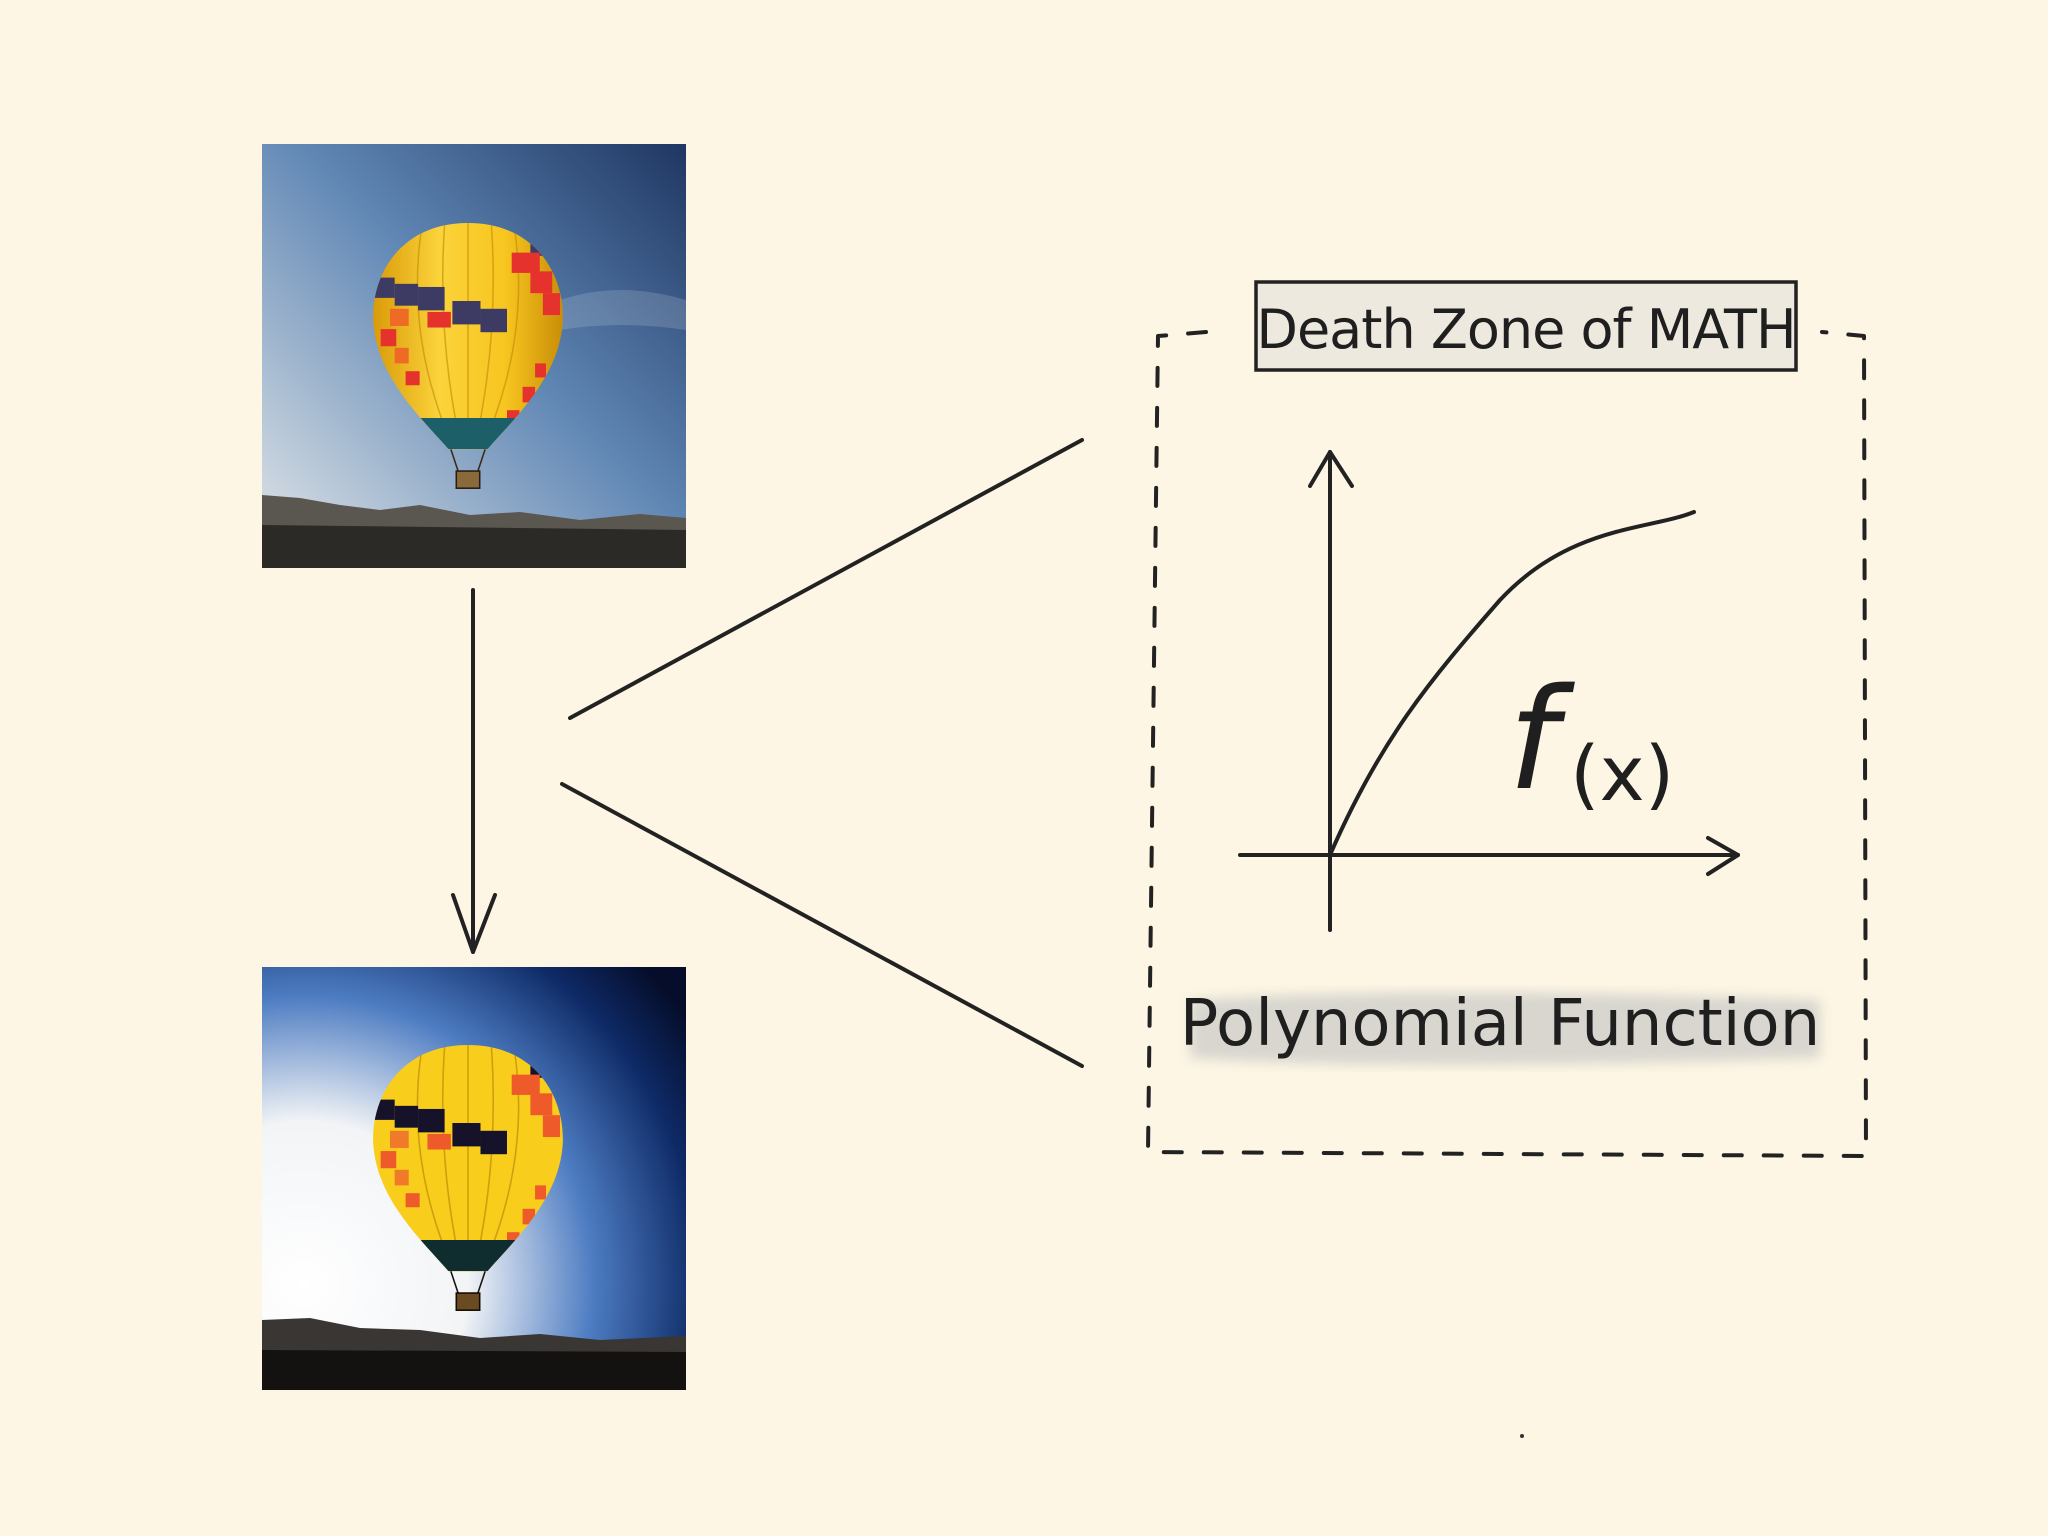 The image size is (2048, 1536). Describe the element at coordinates (1489, 691) in the screenshot. I see `graph-axes` at that location.